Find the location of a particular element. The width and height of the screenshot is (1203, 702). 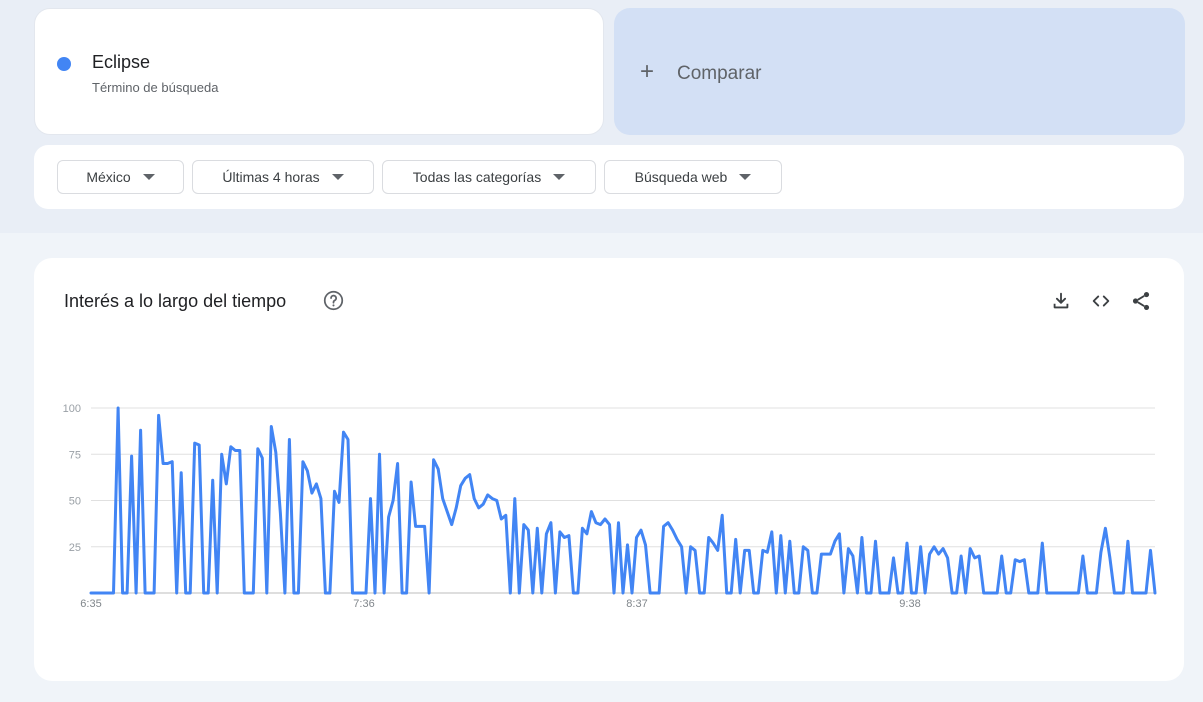

series-color-dot is located at coordinates (64, 64).